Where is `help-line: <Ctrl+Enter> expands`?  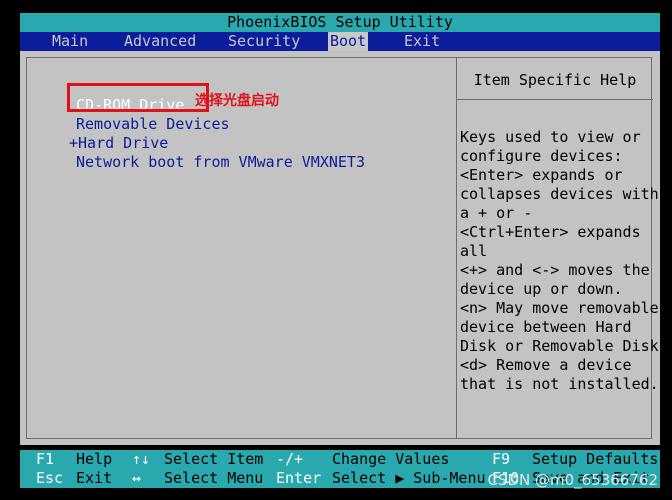 help-line: <Ctrl+Enter> expands is located at coordinates (550, 232).